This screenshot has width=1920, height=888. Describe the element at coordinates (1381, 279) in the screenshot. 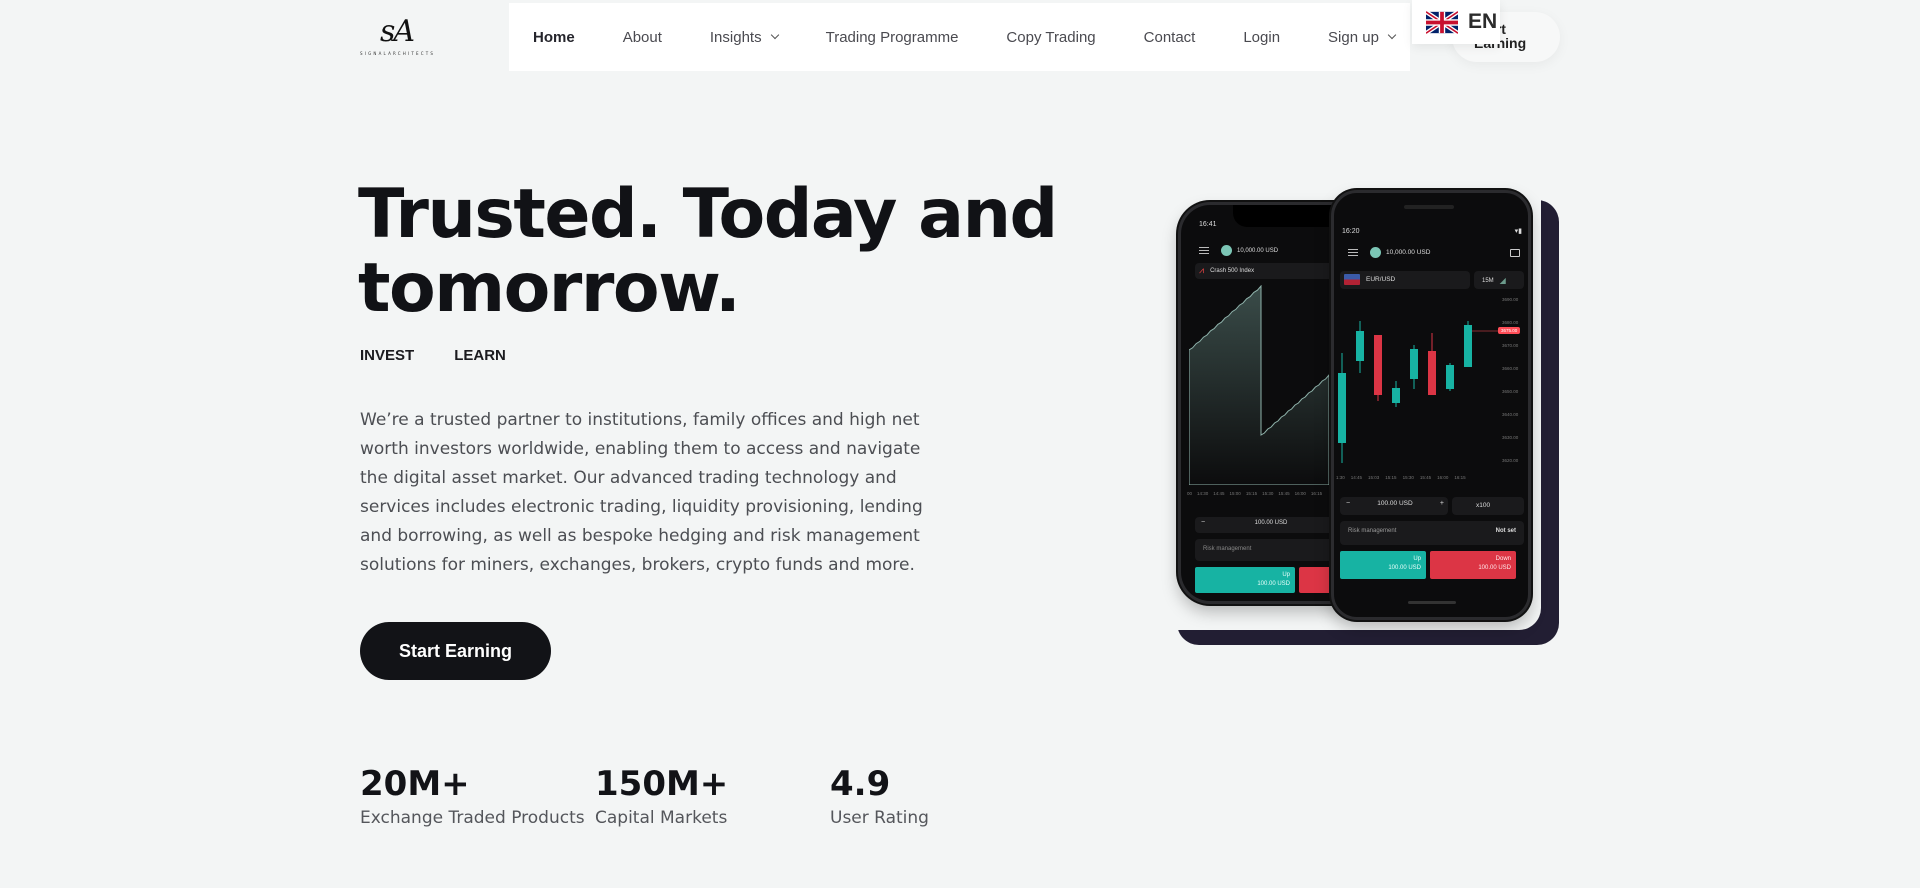

I see `phone-right-instrument: EUR/USD` at that location.